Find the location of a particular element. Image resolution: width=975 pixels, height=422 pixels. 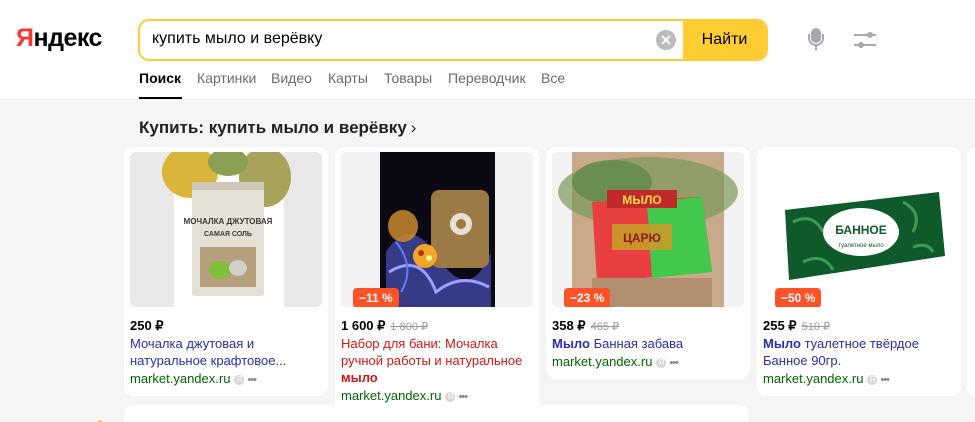

filters-icon is located at coordinates (866, 40).